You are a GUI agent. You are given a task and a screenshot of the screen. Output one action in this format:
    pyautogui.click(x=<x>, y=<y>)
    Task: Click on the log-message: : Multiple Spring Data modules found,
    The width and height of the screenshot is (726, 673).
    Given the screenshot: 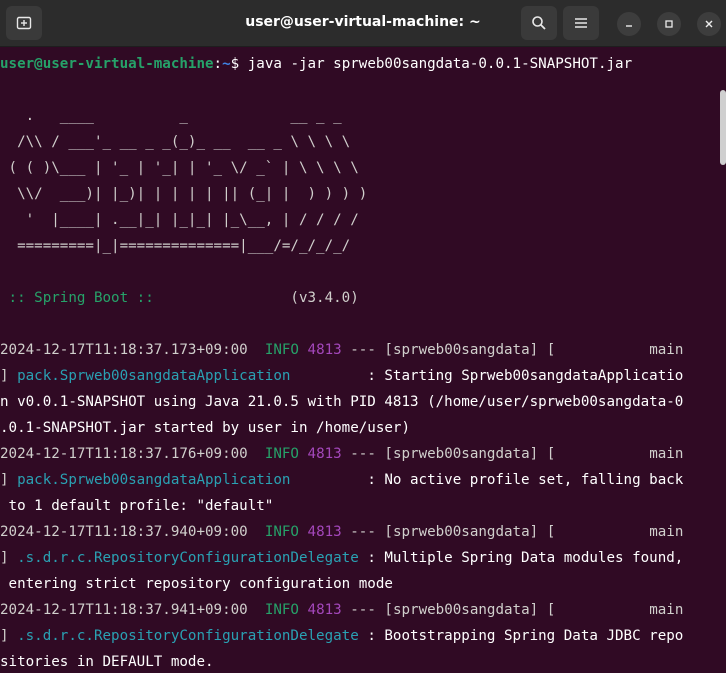 What is the action you would take?
    pyautogui.click(x=525, y=558)
    